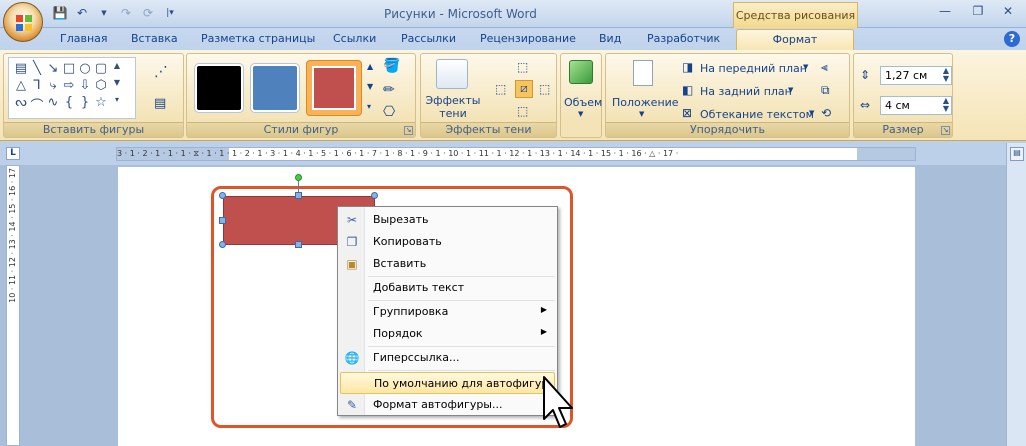 Image resolution: width=1026 pixels, height=446 pixels. I want to click on minimize-button: —, so click(945, 12).